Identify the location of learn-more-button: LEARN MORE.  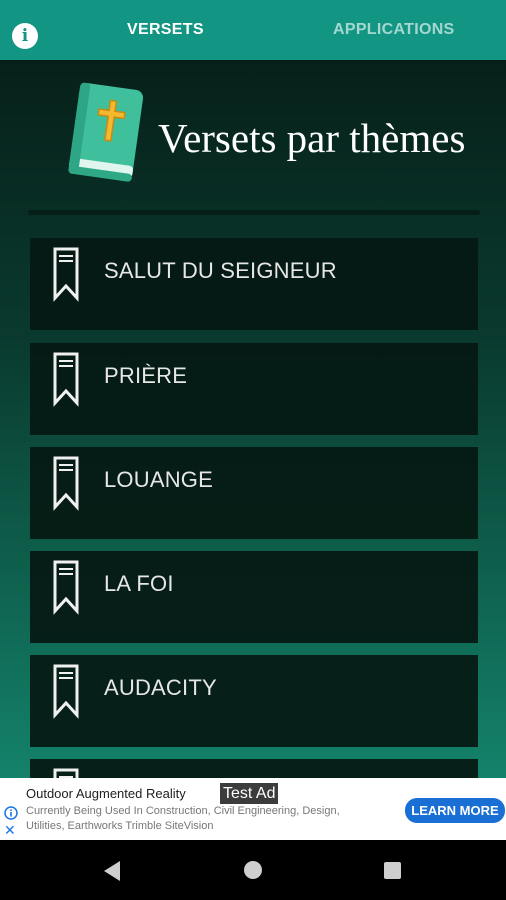
(455, 810).